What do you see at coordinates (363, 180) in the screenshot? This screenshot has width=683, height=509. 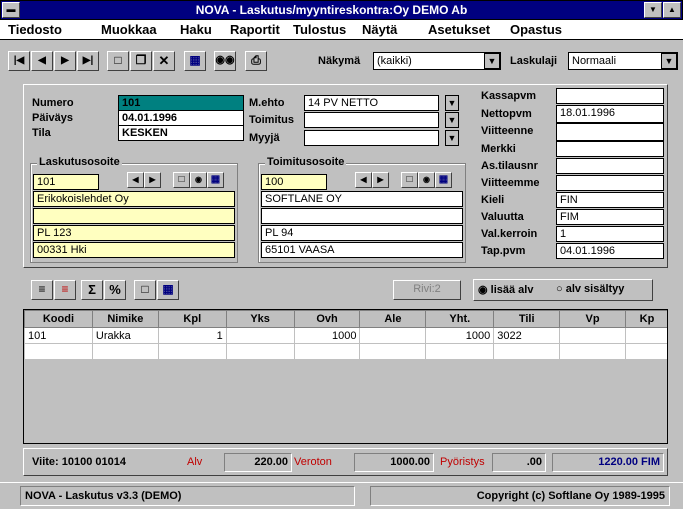 I see `delivery-prev-button: ◀` at bounding box center [363, 180].